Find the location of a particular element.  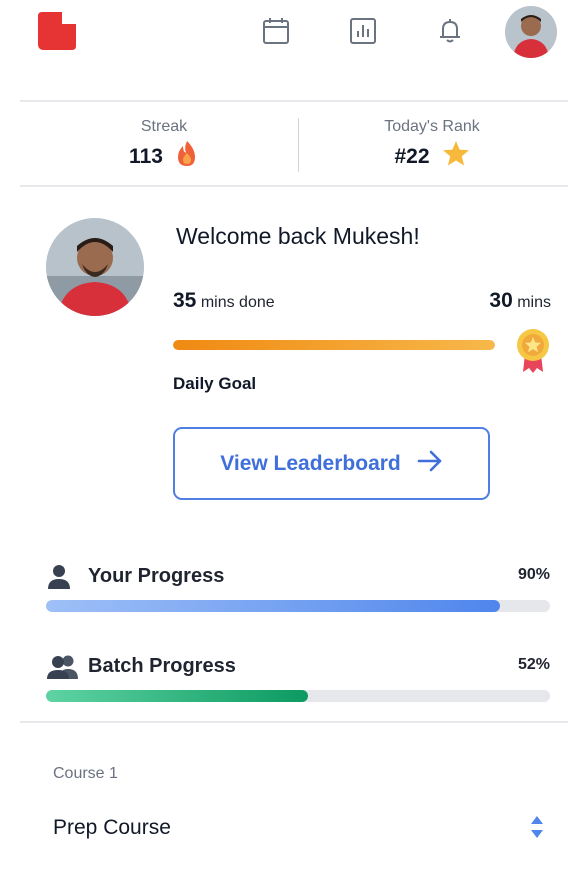

your-progress-fill is located at coordinates (273, 606).